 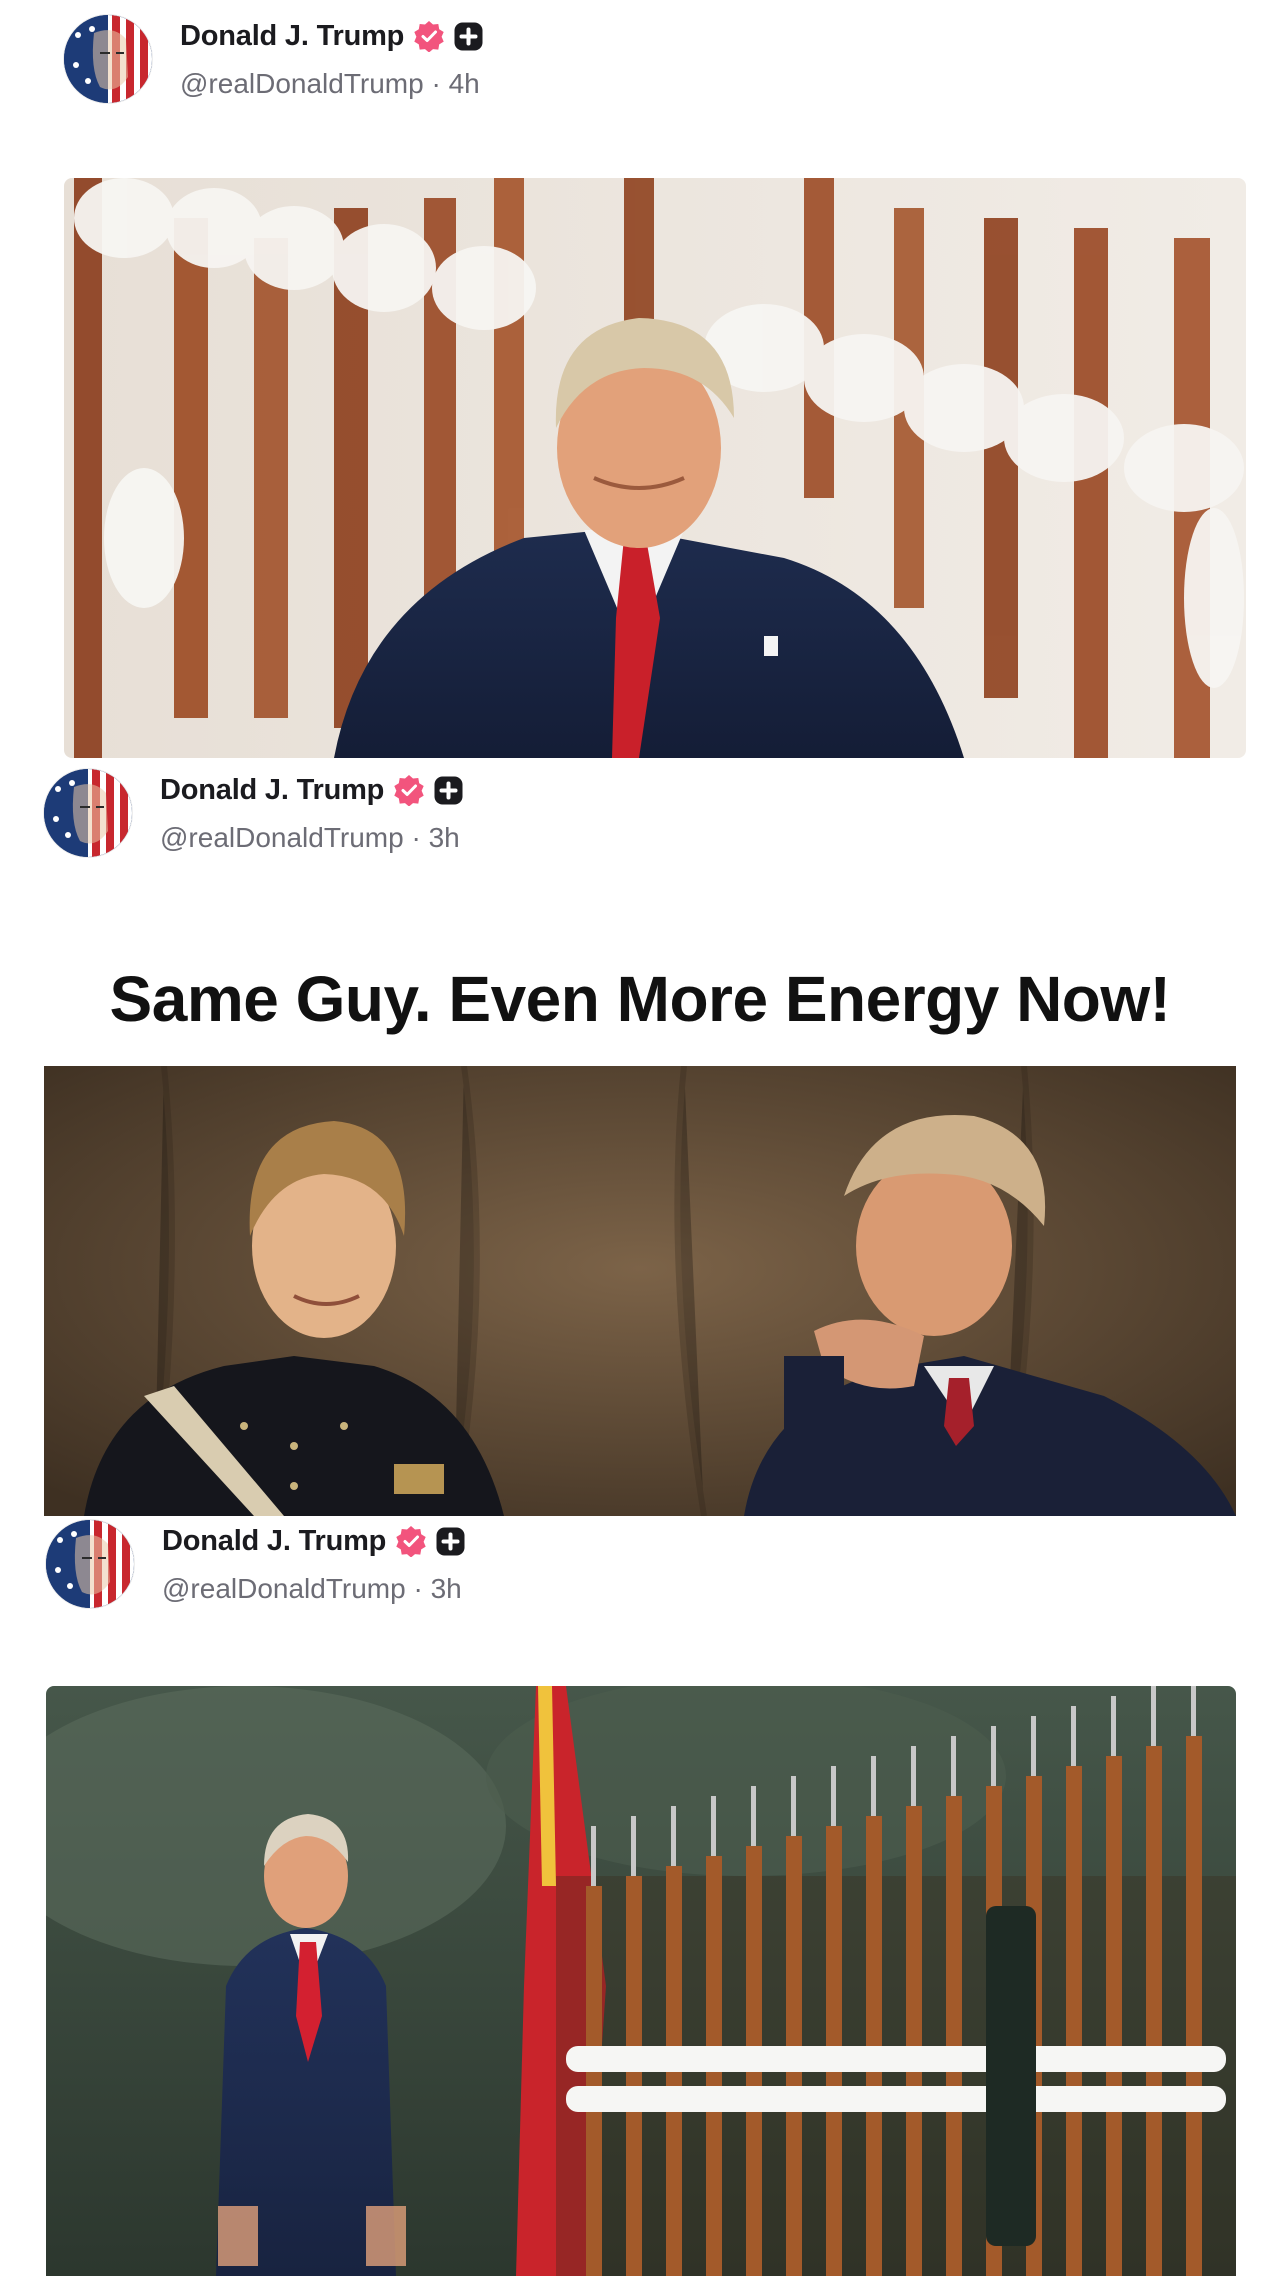 I want to click on handle-and-time: @realDonaldTrump · 4h, so click(x=331, y=84).